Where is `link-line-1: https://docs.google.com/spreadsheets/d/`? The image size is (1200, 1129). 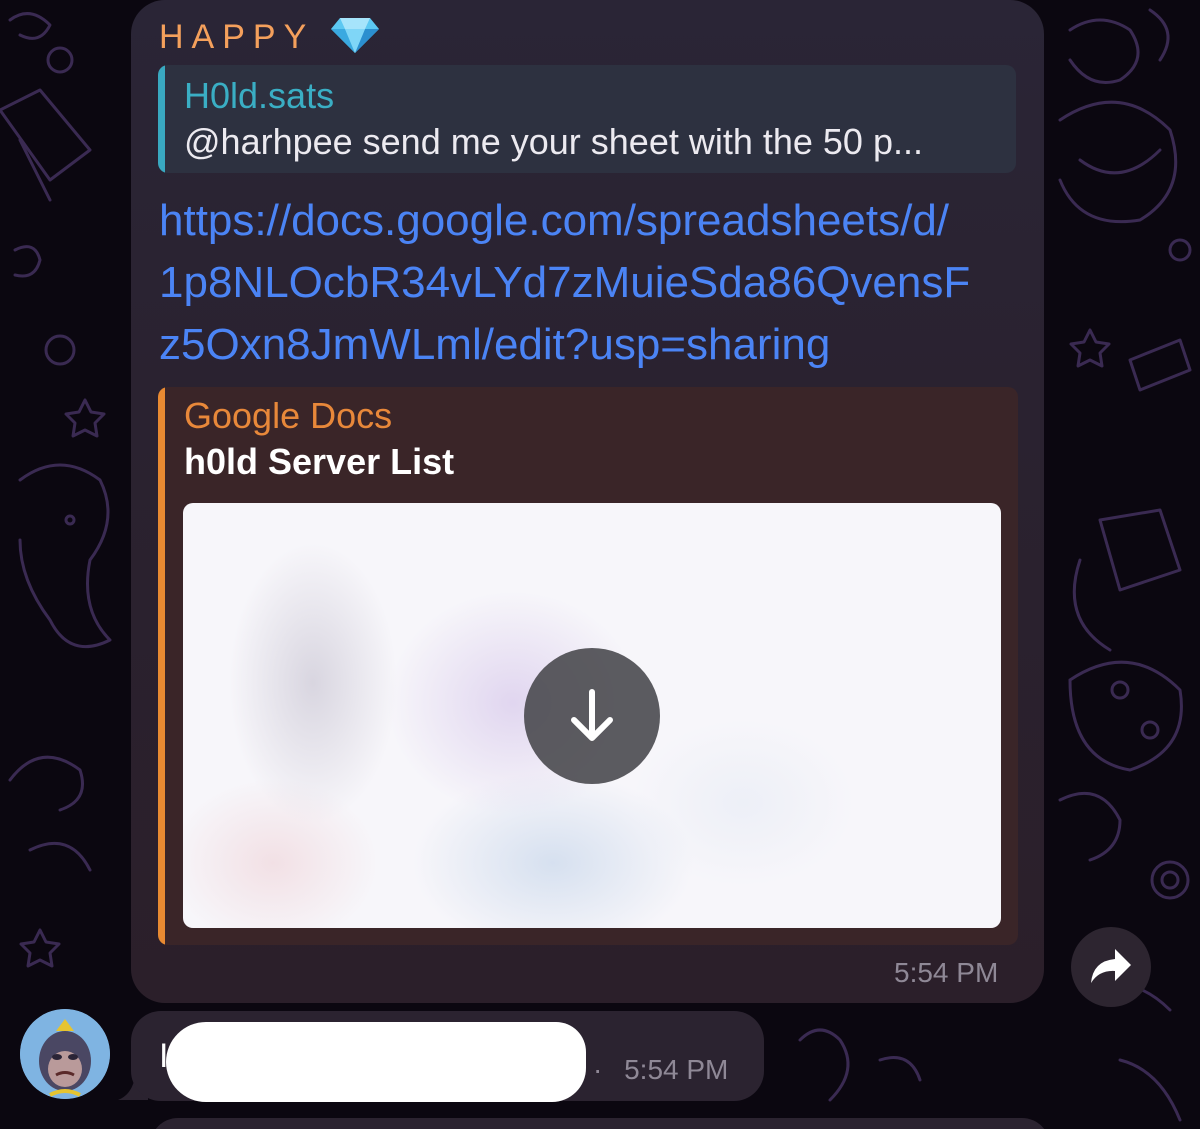
link-line-1: https://docs.google.com/spreadsheets/d/ is located at coordinates (594, 221).